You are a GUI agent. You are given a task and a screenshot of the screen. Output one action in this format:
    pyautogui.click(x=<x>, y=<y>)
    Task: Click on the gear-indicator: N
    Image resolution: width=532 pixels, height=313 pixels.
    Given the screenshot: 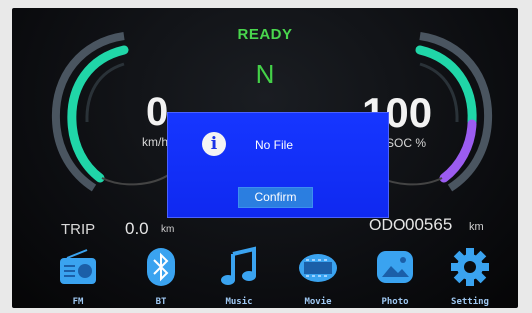 What is the action you would take?
    pyautogui.click(x=265, y=74)
    